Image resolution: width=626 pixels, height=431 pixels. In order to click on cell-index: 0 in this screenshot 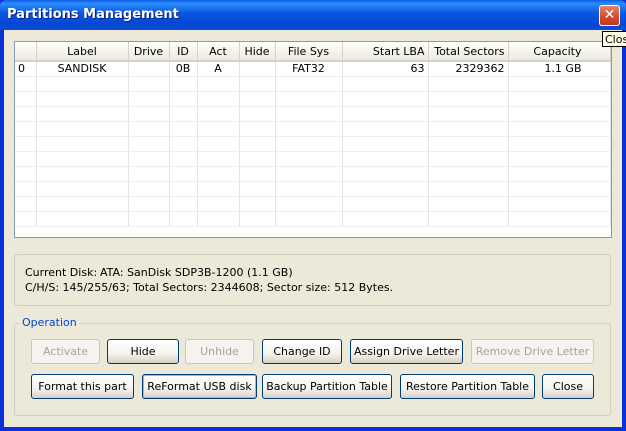, I will do `click(26, 69)`.